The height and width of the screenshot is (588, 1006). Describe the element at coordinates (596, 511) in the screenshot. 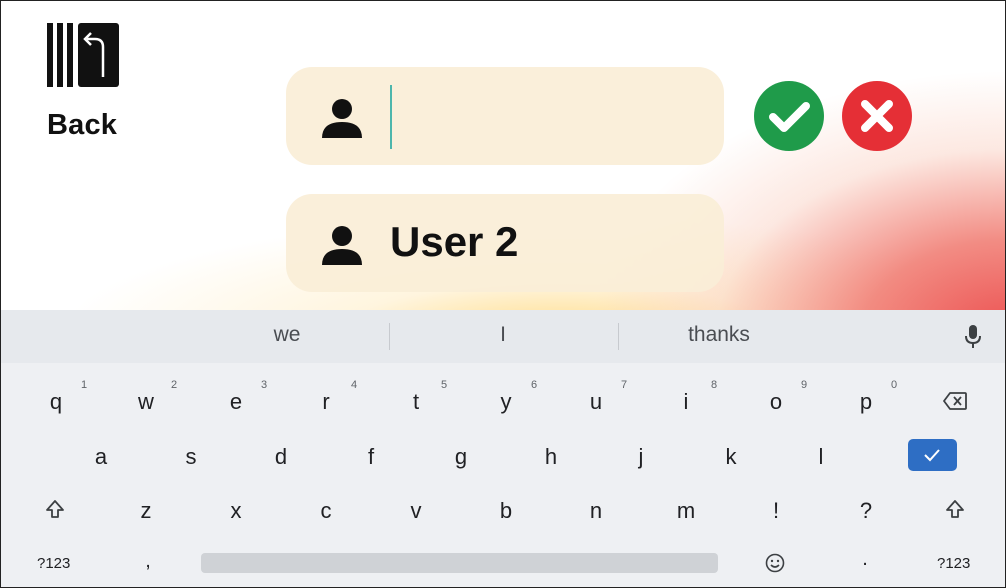

I see `key-n: n` at that location.